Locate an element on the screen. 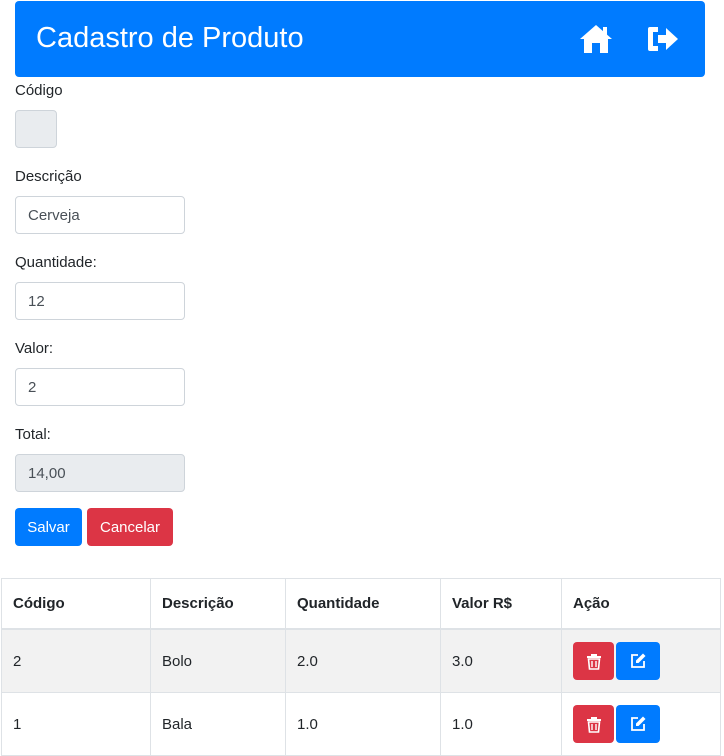  column-header-descricao: Descrição is located at coordinates (218, 604).